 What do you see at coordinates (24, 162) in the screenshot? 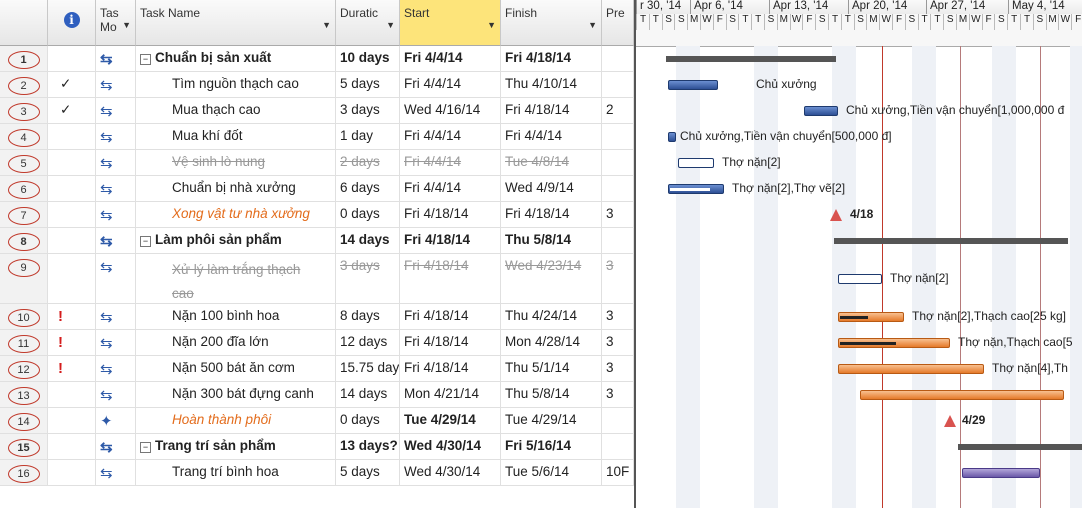
I see `row-id-cell: 5` at bounding box center [24, 162].